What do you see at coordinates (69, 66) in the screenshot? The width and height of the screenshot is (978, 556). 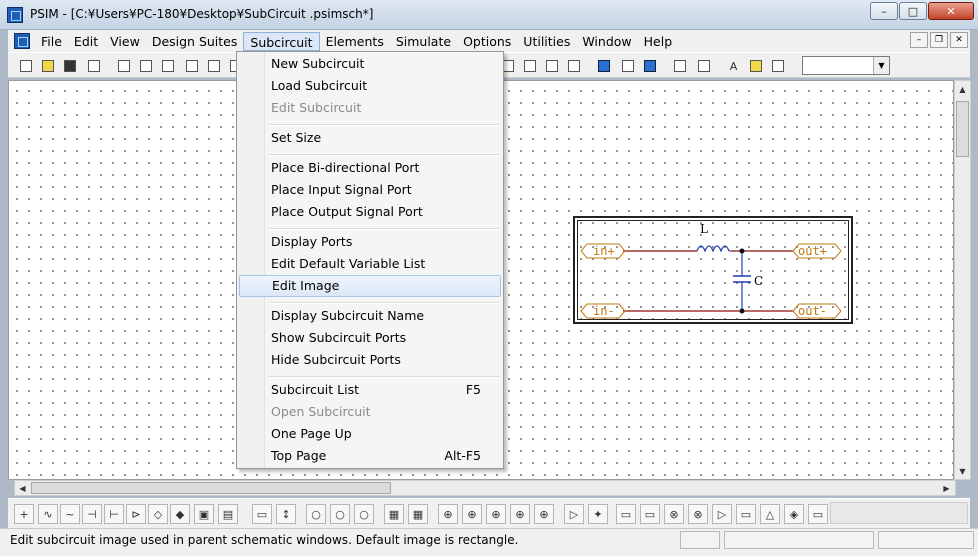 I see `save-icon` at bounding box center [69, 66].